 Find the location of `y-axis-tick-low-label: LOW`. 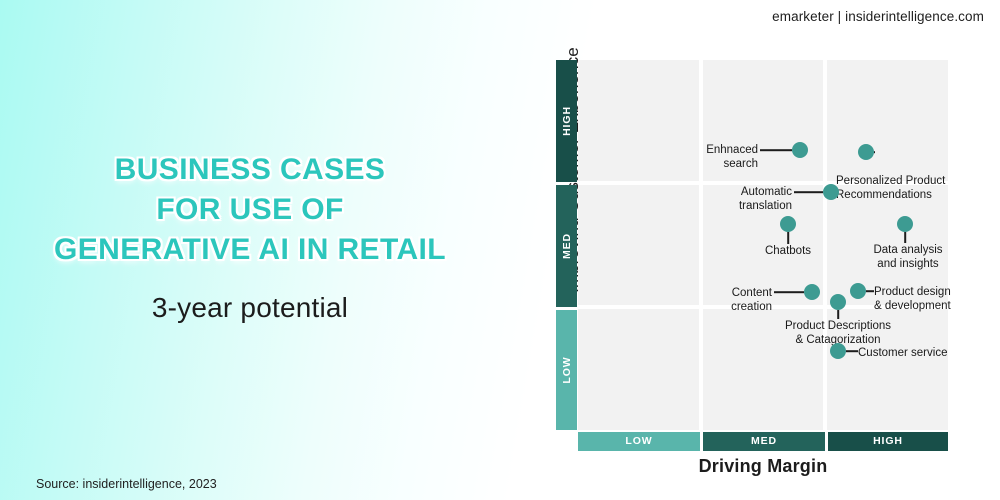

y-axis-tick-low-label: LOW is located at coordinates (566, 370).